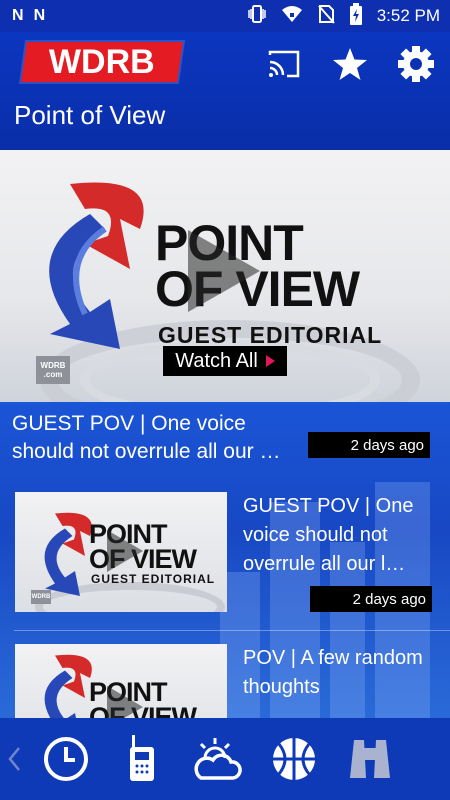  I want to click on divider, so click(232, 630).